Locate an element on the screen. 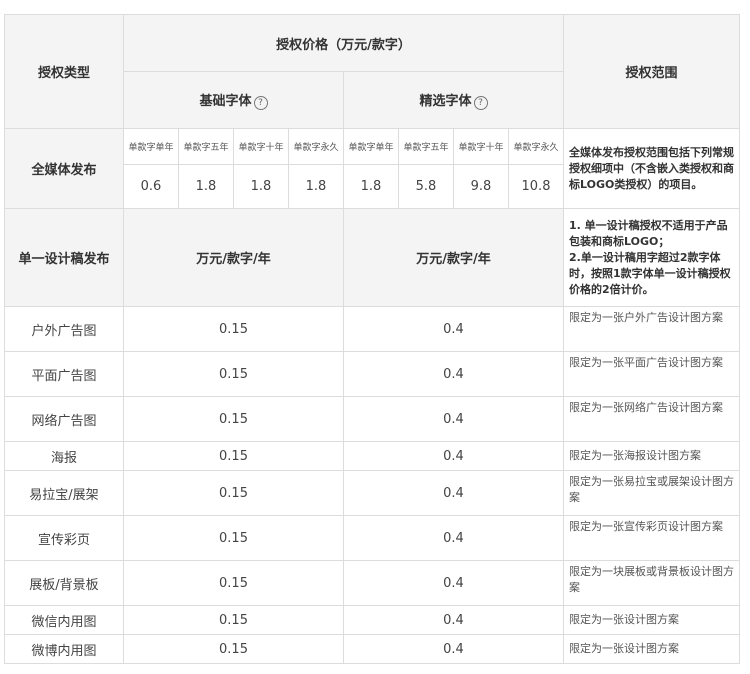 This screenshot has height=674, width=750. row-name: 易拉宝/展架 is located at coordinates (64, 493).